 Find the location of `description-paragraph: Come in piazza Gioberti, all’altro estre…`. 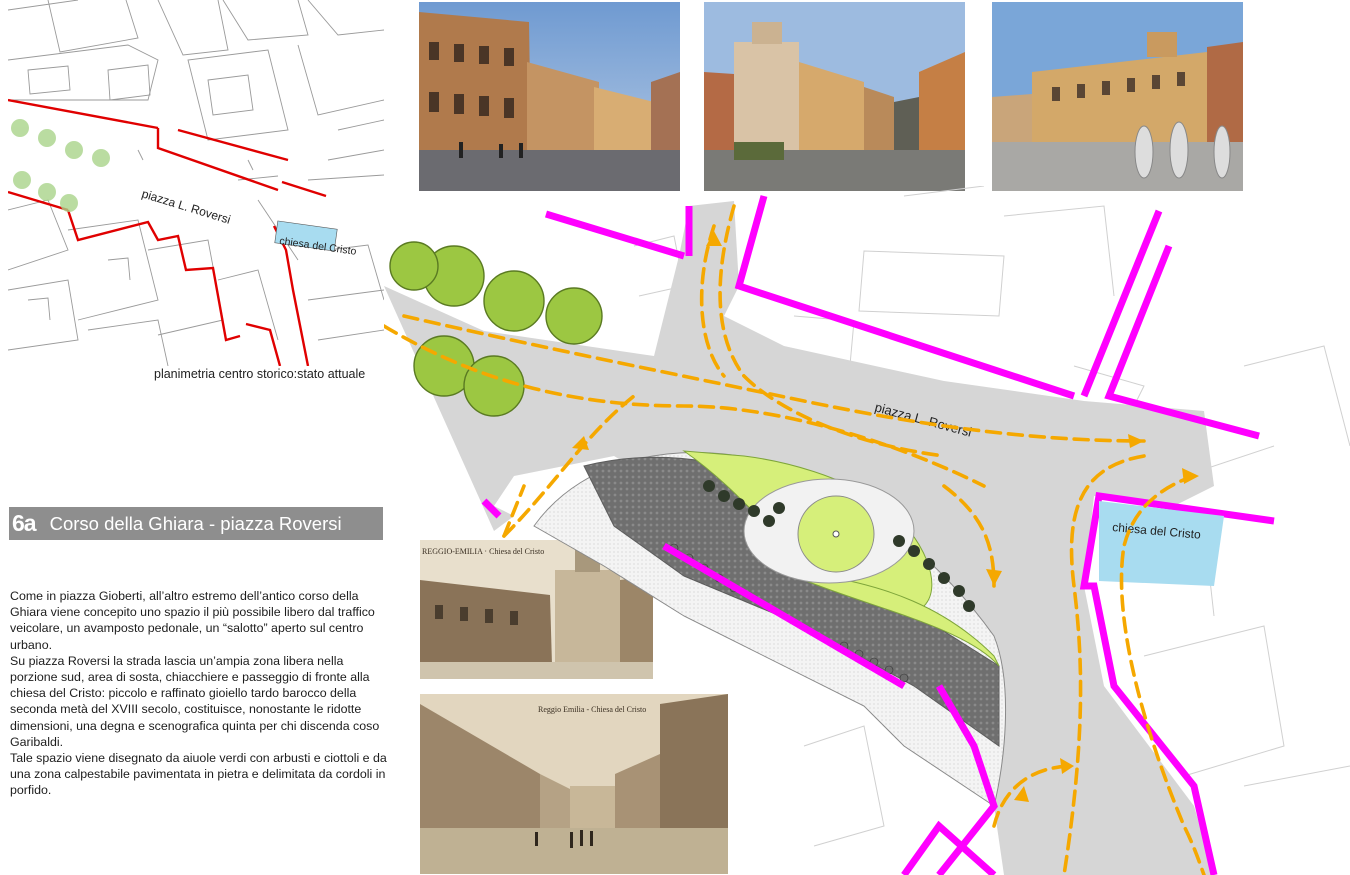

description-paragraph: Come in piazza Gioberti, all’altro estre… is located at coordinates (192, 620).